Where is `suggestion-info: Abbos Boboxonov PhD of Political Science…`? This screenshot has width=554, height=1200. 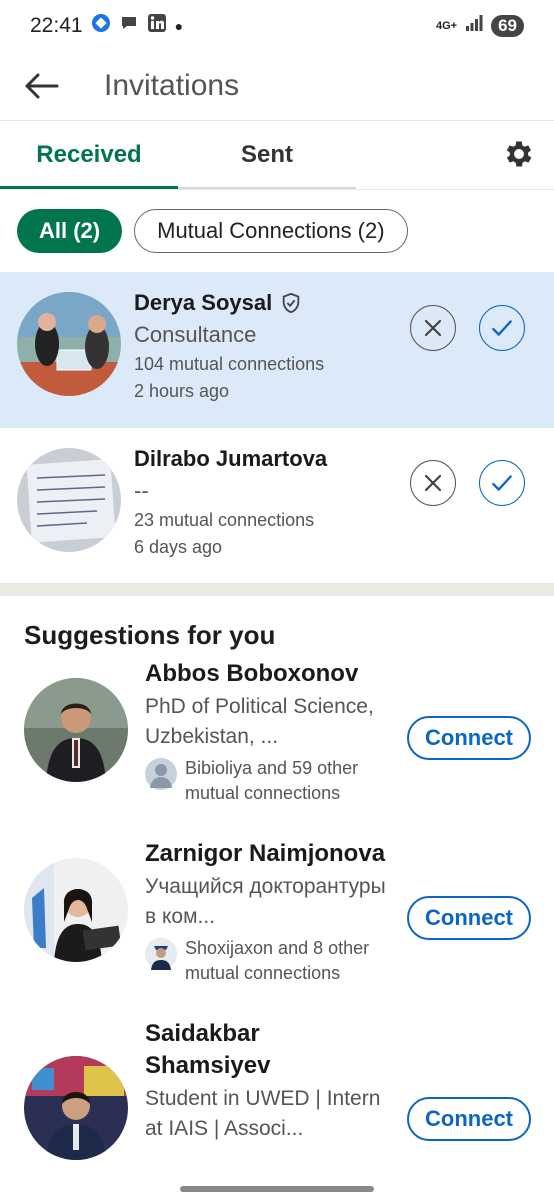 suggestion-info: Abbos Boboxonov PhD of Political Science… is located at coordinates (267, 732).